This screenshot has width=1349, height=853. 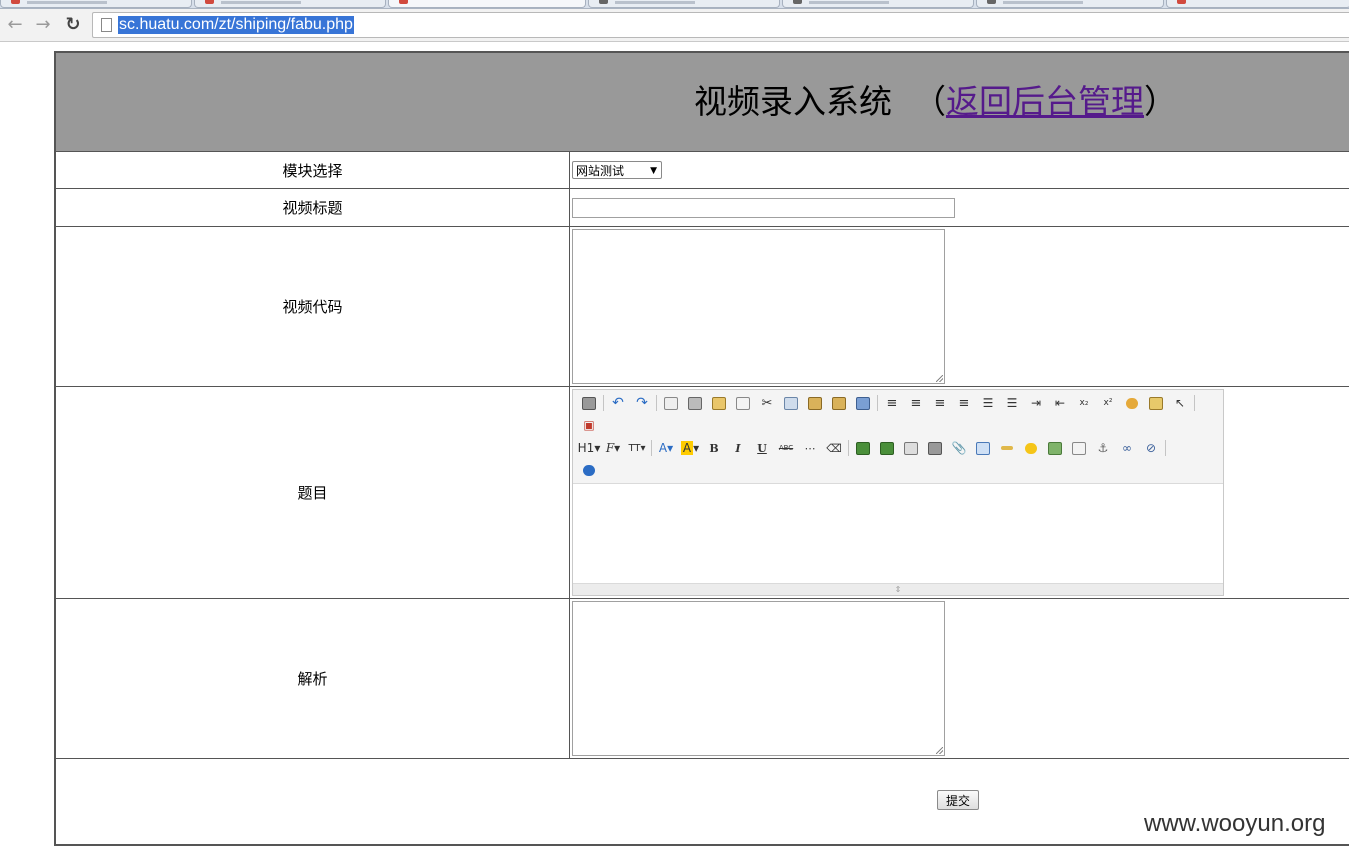 What do you see at coordinates (758, 306) in the screenshot?
I see `video-code-textarea` at bounding box center [758, 306].